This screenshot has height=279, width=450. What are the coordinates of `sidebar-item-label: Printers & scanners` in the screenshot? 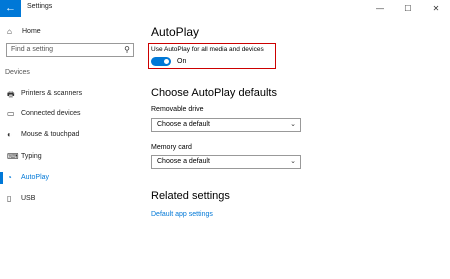 It's located at (52, 93).